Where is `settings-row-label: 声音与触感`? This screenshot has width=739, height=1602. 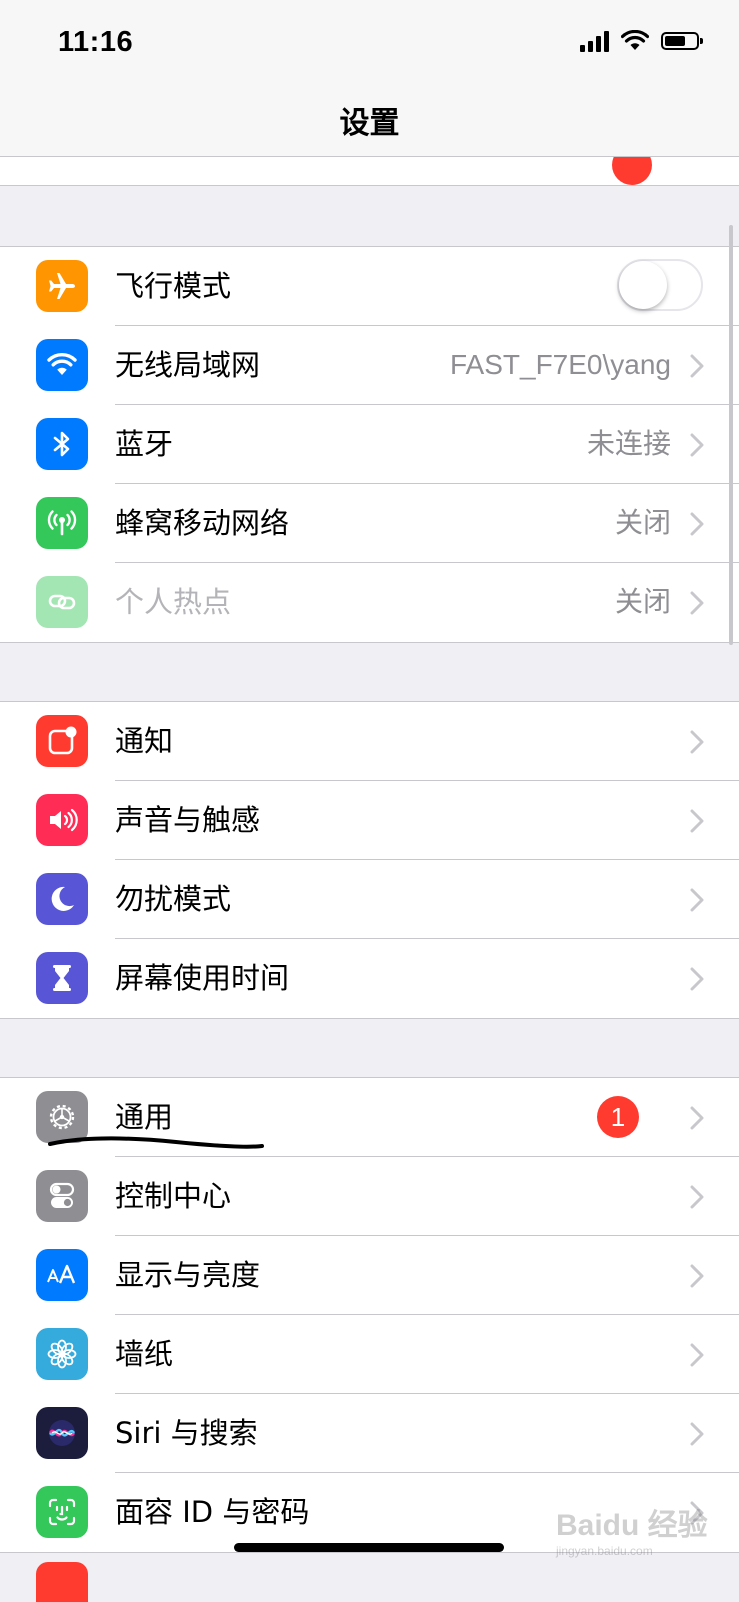
settings-row-label: 声音与触感 is located at coordinates (188, 820).